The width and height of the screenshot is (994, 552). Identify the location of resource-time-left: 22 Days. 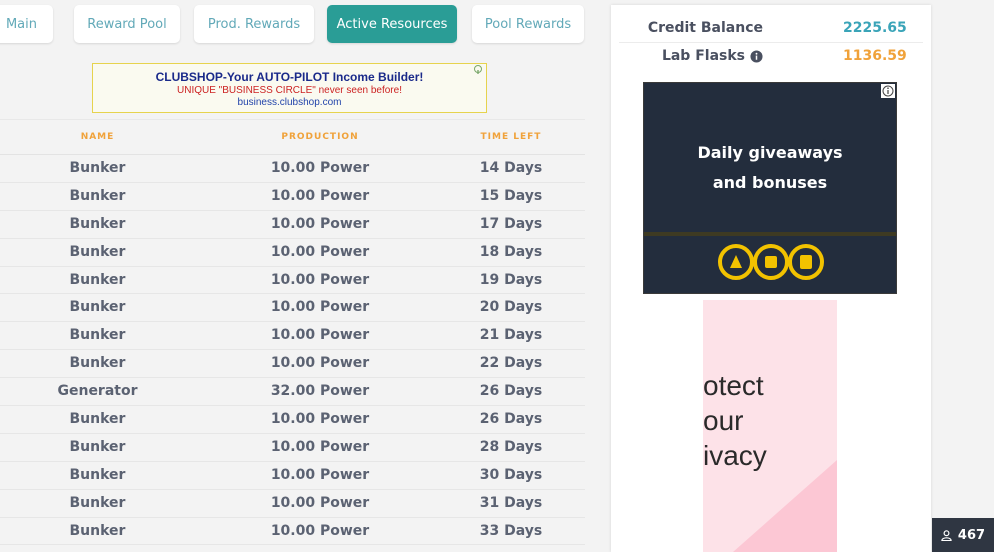
(511, 363).